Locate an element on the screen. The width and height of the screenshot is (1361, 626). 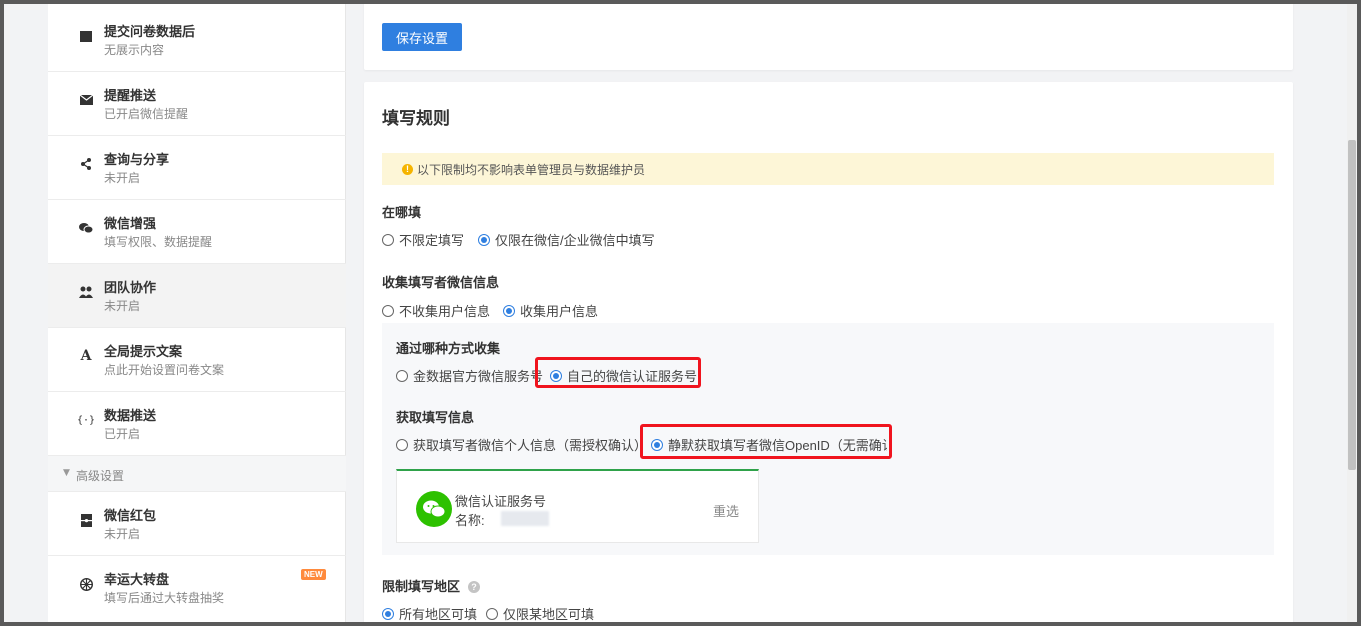
notice-banner: ! 以下限制均不影响表单管理员与数据维护员 is located at coordinates (828, 169).